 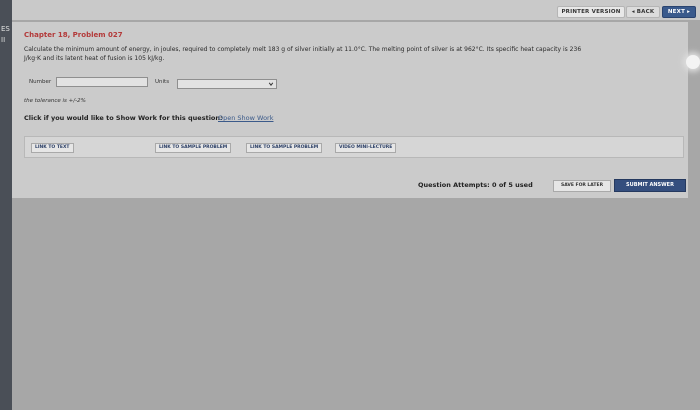 I want to click on open-show-work-link: Open Show Work, so click(x=246, y=118).